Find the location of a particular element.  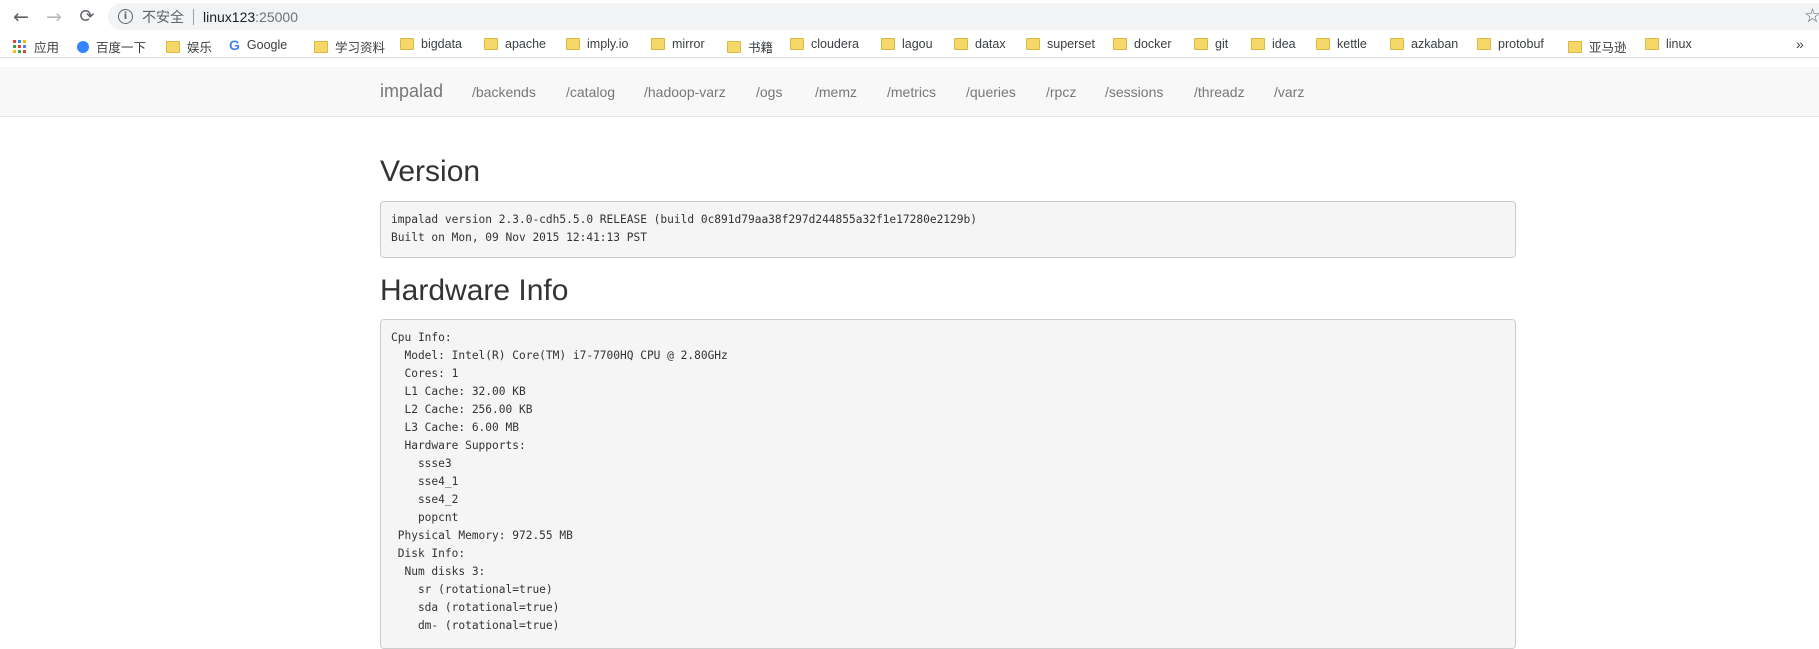

bookmark-item: 书籍 is located at coordinates (750, 46).